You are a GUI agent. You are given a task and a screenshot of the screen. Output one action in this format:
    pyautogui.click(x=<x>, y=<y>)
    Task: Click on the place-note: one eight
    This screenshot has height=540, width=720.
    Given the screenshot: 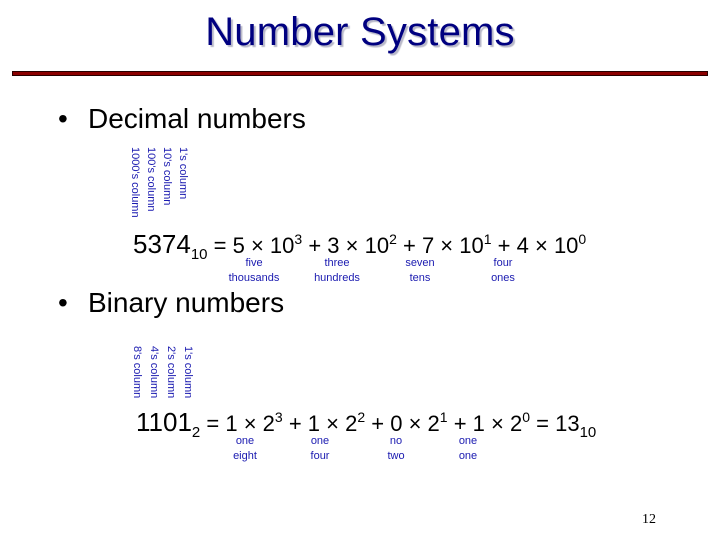 What is the action you would take?
    pyautogui.click(x=245, y=449)
    